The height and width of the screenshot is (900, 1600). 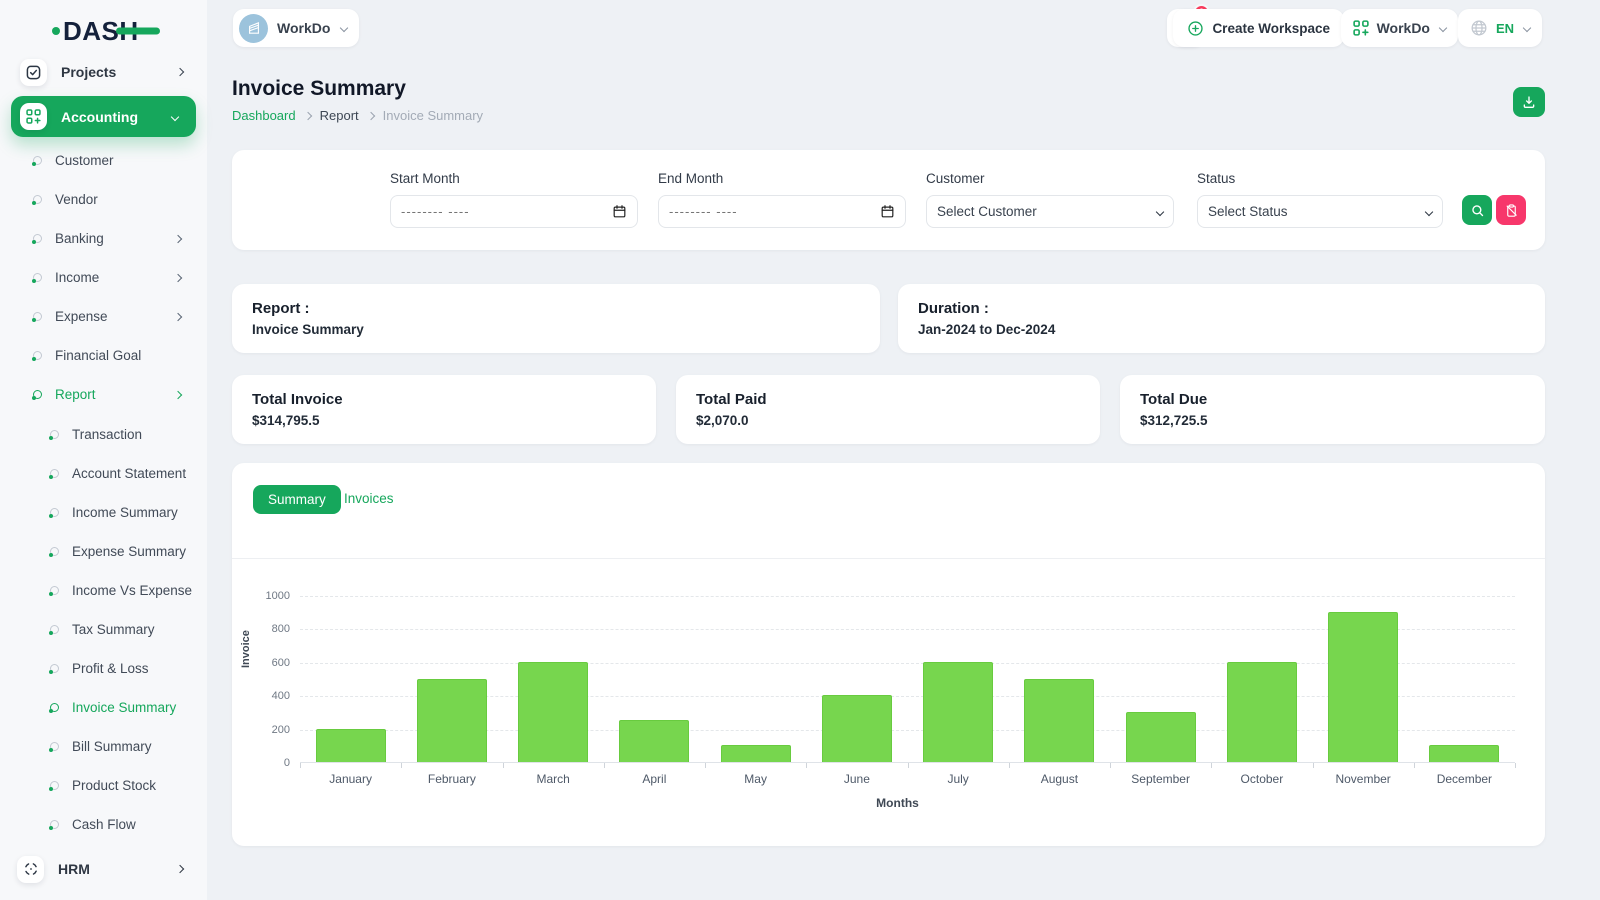 I want to click on end-month-label: End Month, so click(x=691, y=178).